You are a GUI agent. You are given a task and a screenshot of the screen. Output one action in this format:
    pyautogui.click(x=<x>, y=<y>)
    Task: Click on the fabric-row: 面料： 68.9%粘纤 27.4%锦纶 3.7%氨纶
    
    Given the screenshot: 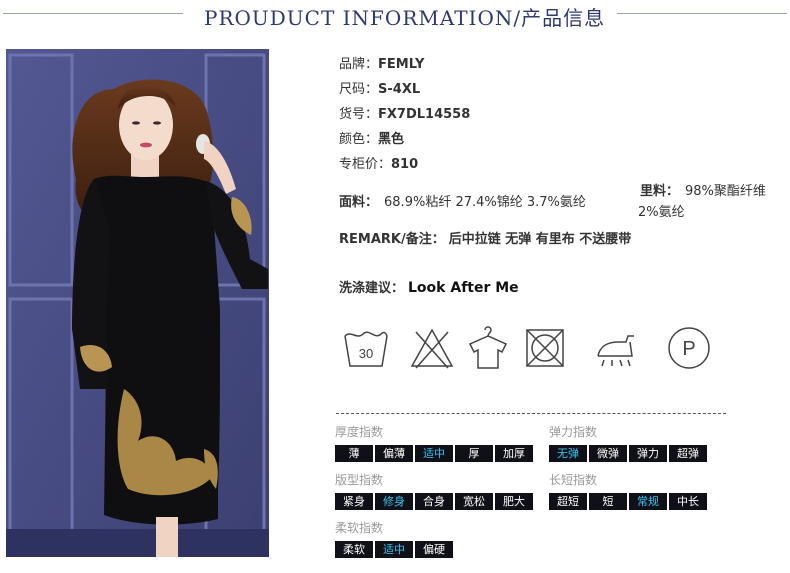 What is the action you would take?
    pyautogui.click(x=462, y=200)
    